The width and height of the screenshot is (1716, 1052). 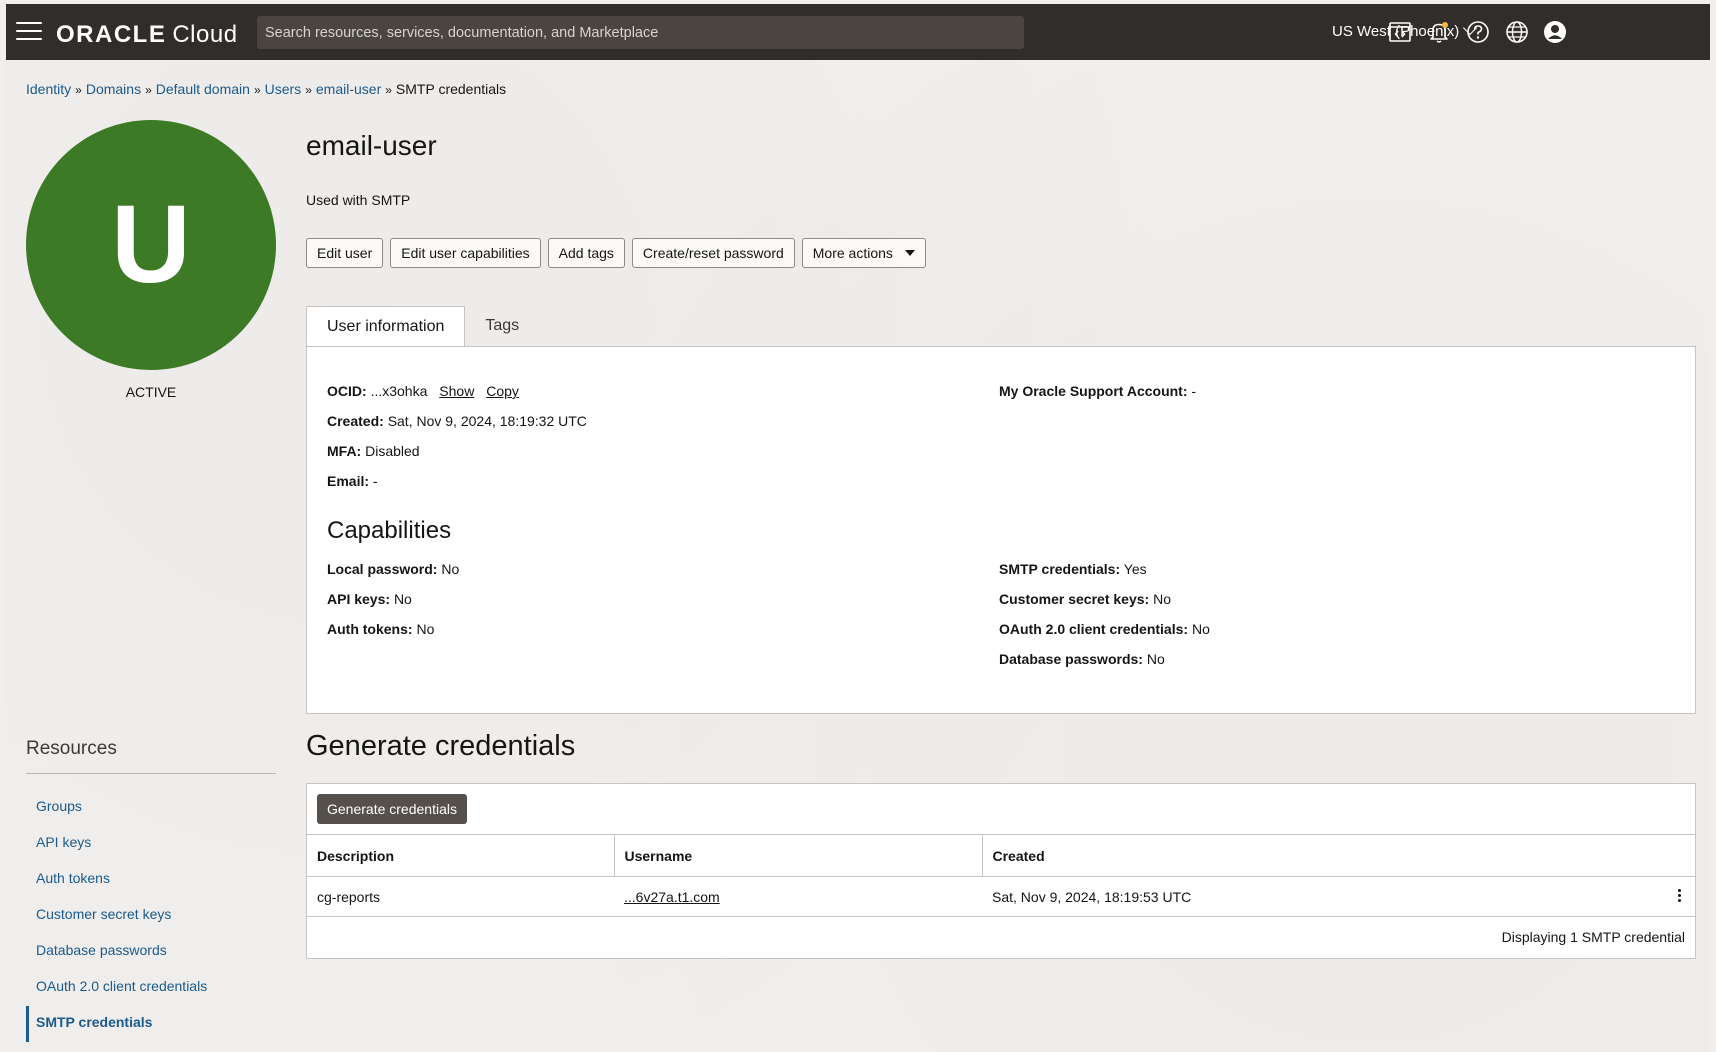 What do you see at coordinates (502, 326) in the screenshot?
I see `tab-tags: Tags` at bounding box center [502, 326].